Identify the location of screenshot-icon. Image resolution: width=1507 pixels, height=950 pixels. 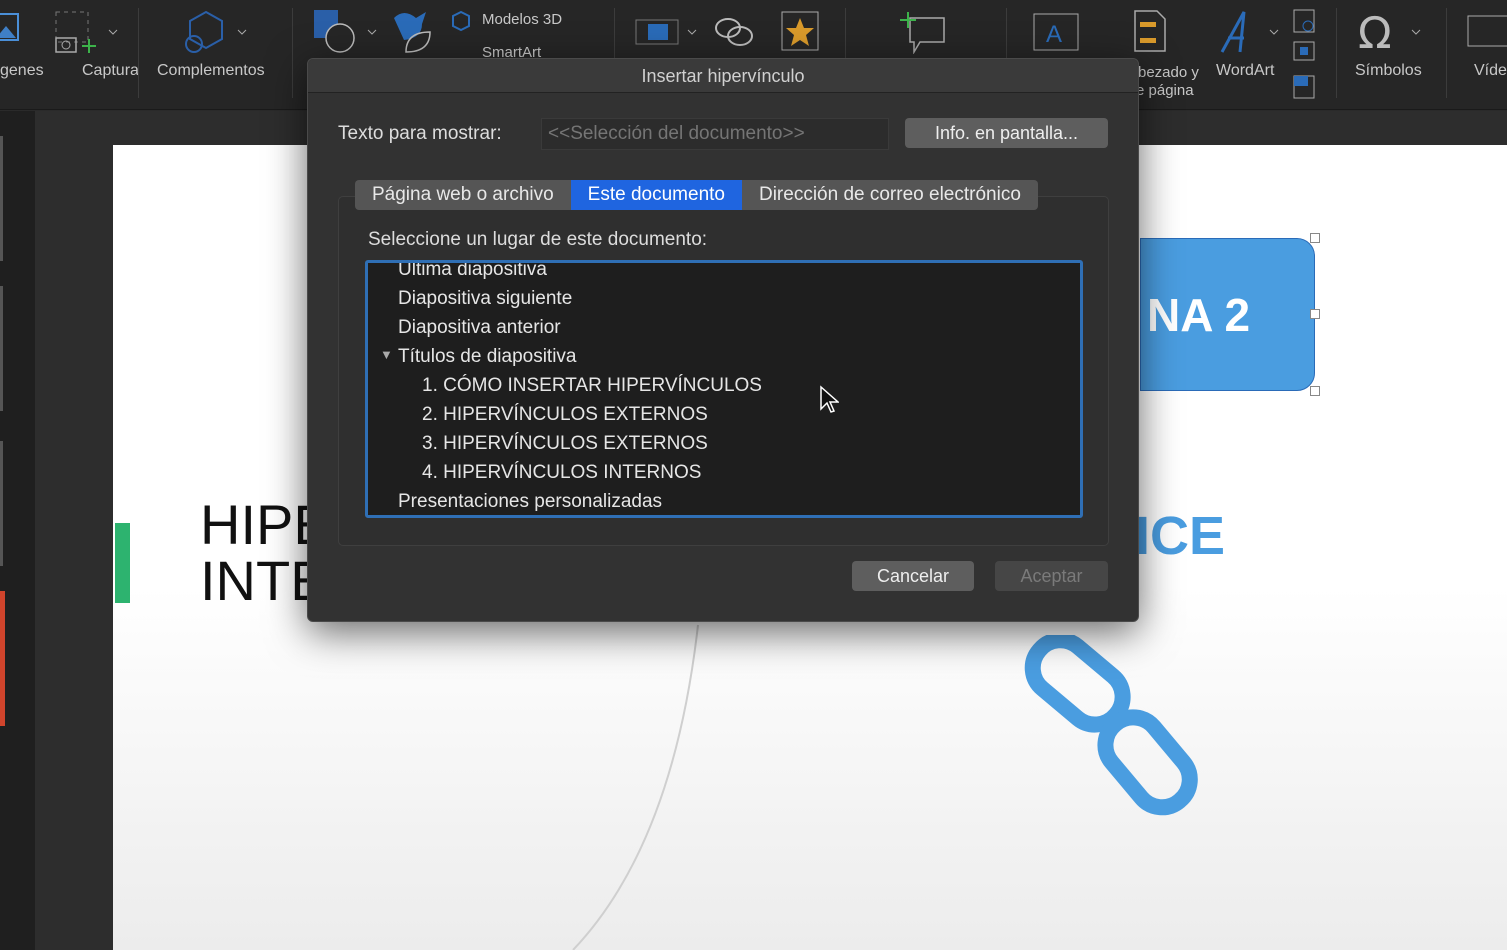
(87, 35).